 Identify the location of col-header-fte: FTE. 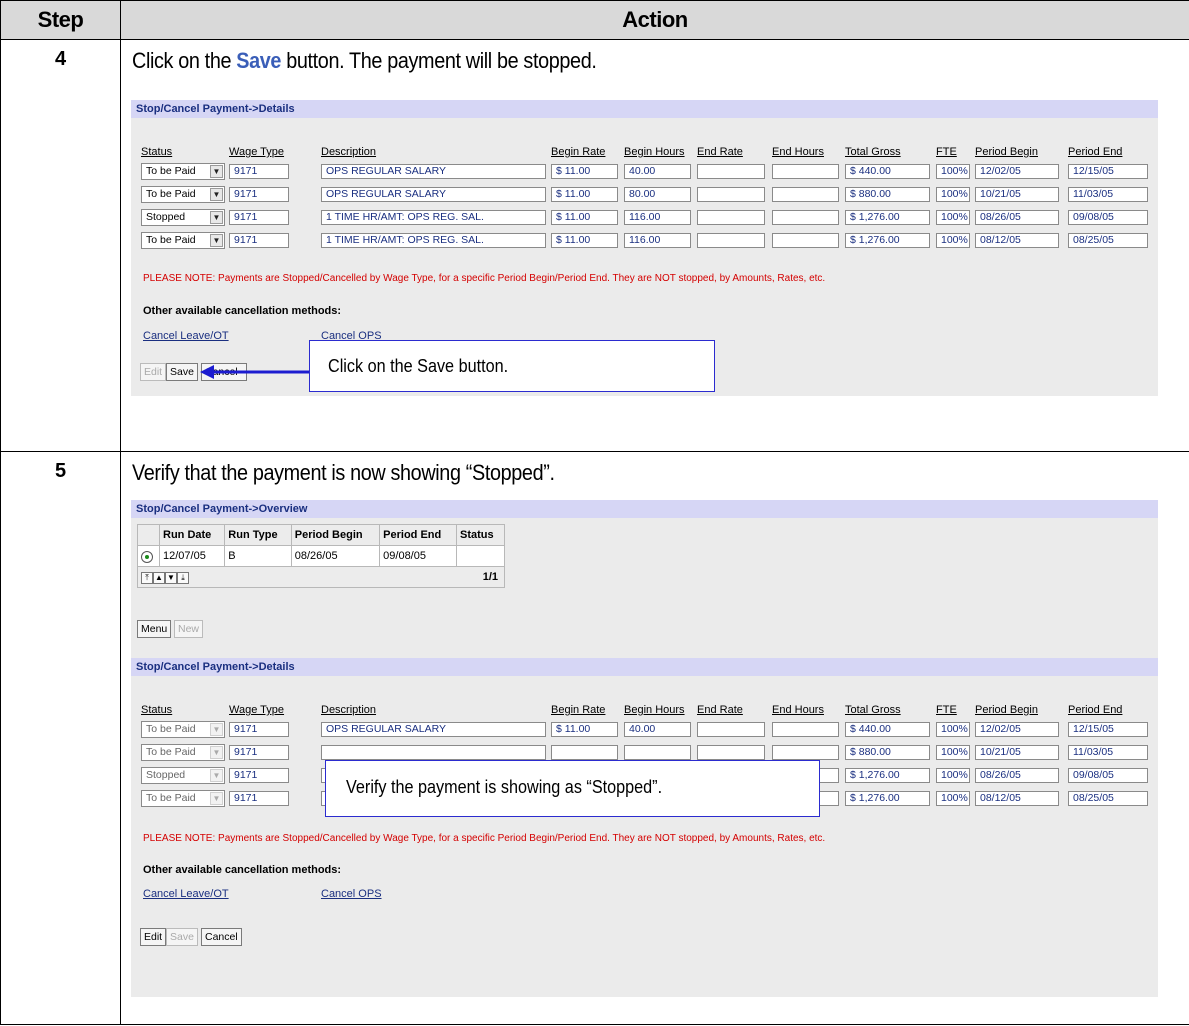
(946, 710).